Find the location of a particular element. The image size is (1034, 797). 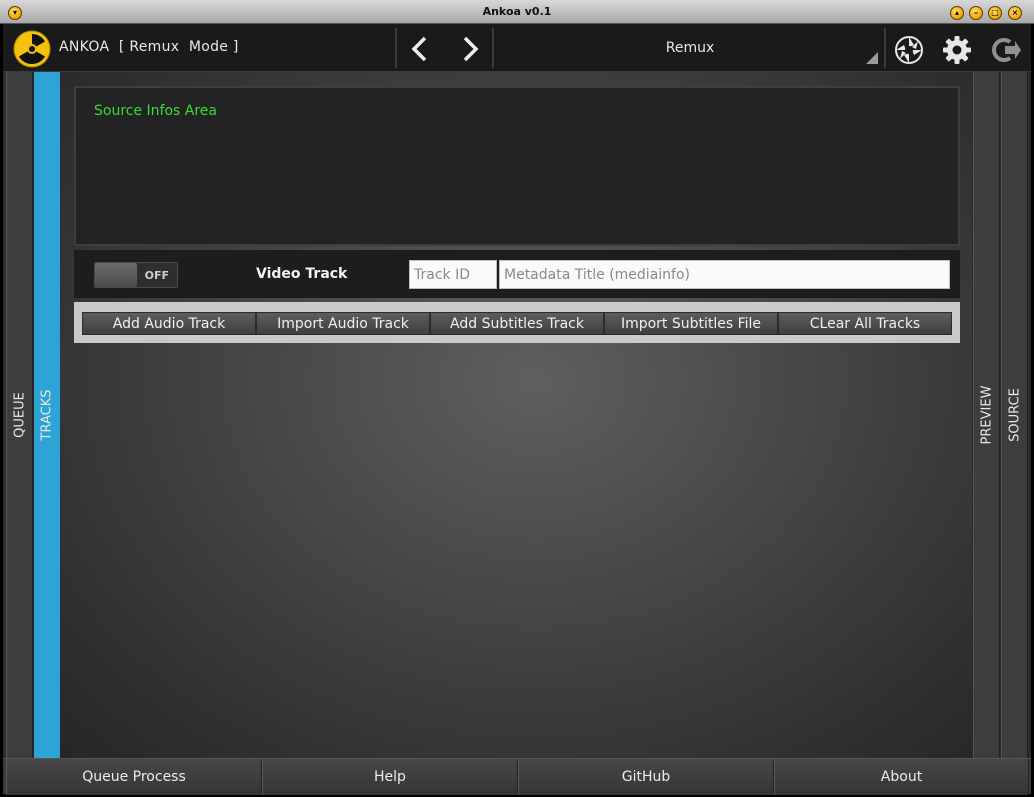

gear-icon is located at coordinates (957, 50).